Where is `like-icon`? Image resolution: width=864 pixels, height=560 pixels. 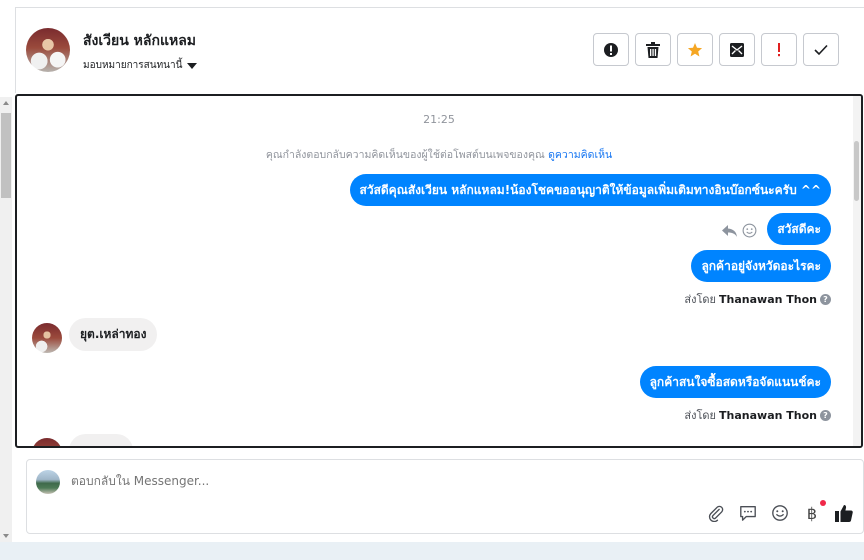
like-icon is located at coordinates (844, 513).